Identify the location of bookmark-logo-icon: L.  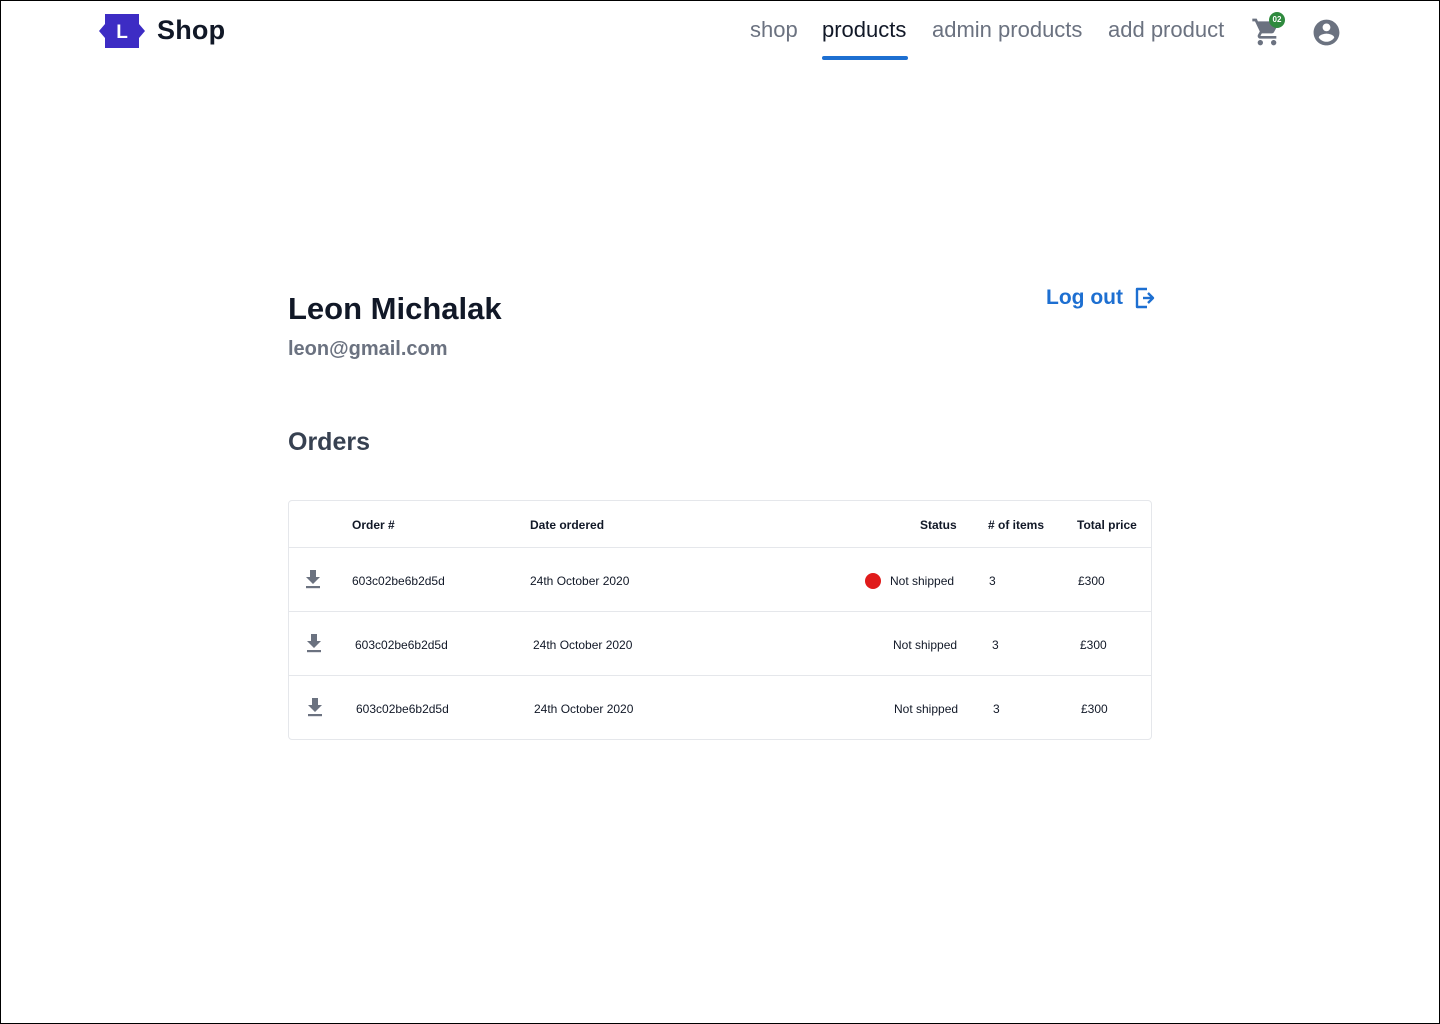
(122, 31).